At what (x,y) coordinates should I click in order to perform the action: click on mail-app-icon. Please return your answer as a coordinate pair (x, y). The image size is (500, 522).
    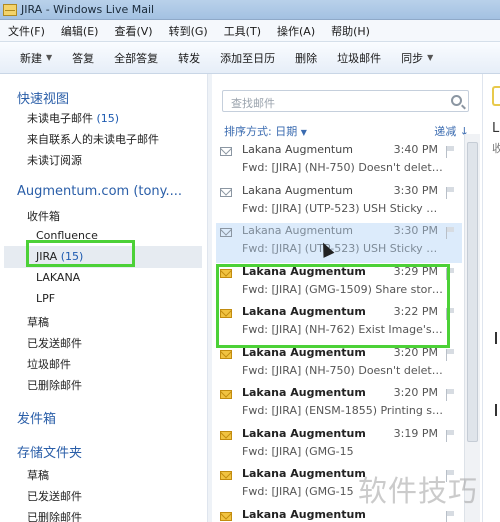
    Looking at the image, I should click on (10, 9).